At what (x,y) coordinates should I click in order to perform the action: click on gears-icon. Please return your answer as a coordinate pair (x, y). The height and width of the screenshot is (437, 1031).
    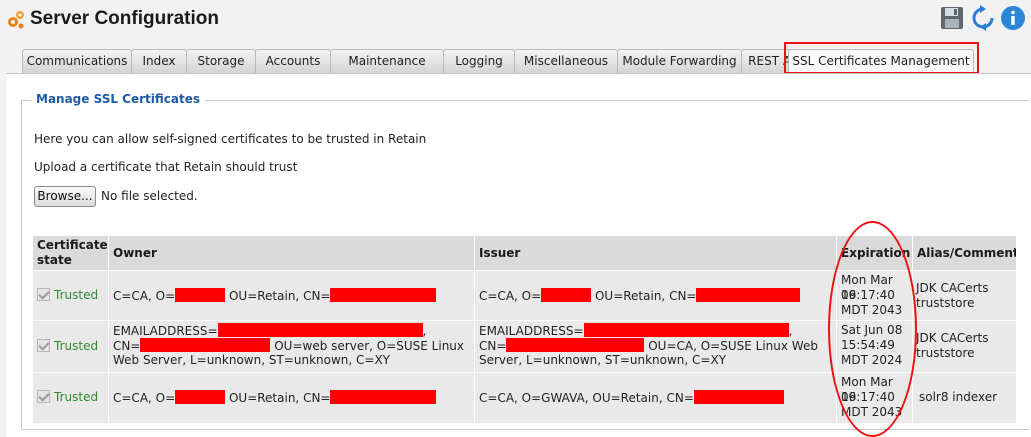
    Looking at the image, I should click on (16, 20).